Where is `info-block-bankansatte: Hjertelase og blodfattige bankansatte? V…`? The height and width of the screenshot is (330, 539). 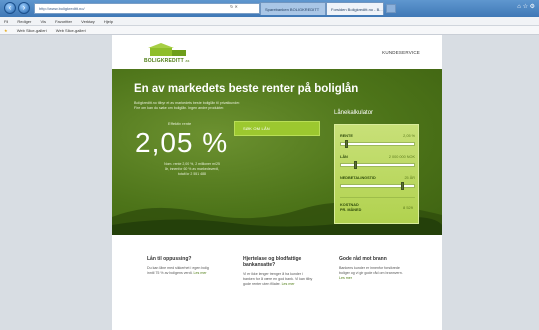 info-block-bankansatte: Hjertelase og blodfattige bankansatte? V… is located at coordinates (278, 271).